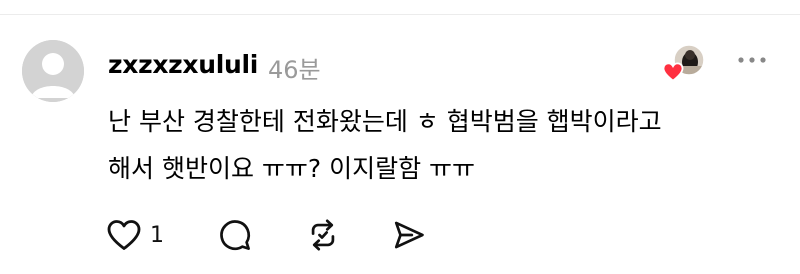  Describe the element at coordinates (400, 14) in the screenshot. I see `top-divider` at that location.